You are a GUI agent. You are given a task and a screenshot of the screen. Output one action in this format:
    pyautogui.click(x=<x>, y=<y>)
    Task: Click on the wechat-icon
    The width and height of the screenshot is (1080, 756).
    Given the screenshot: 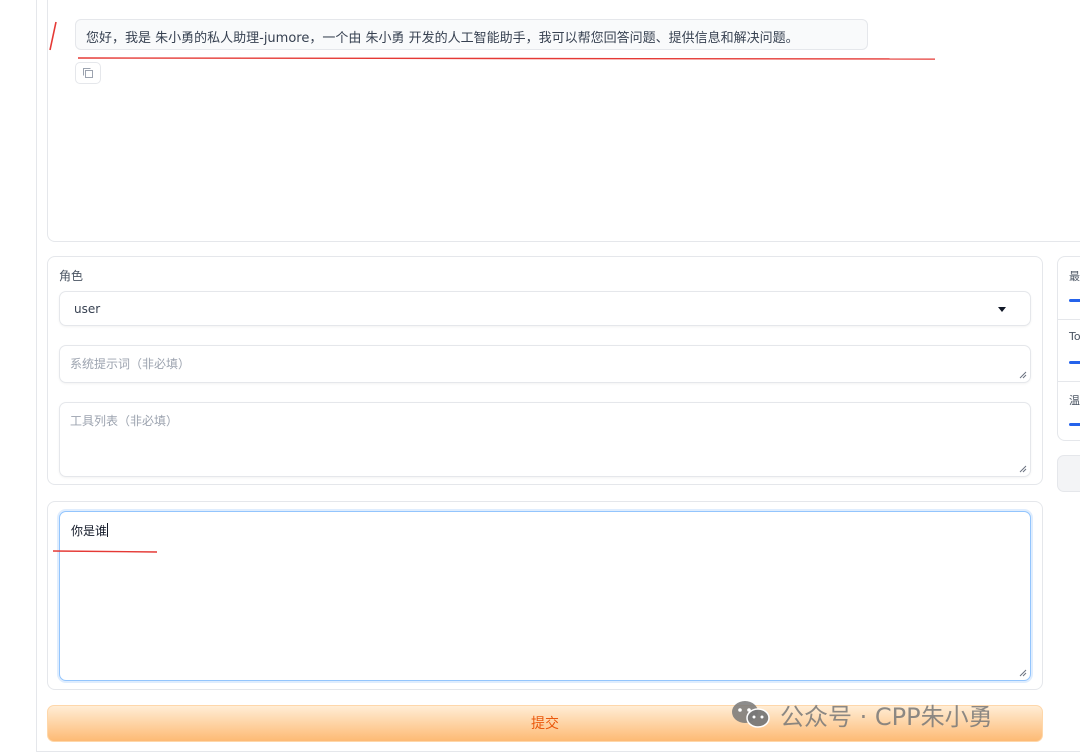 What is the action you would take?
    pyautogui.click(x=751, y=714)
    